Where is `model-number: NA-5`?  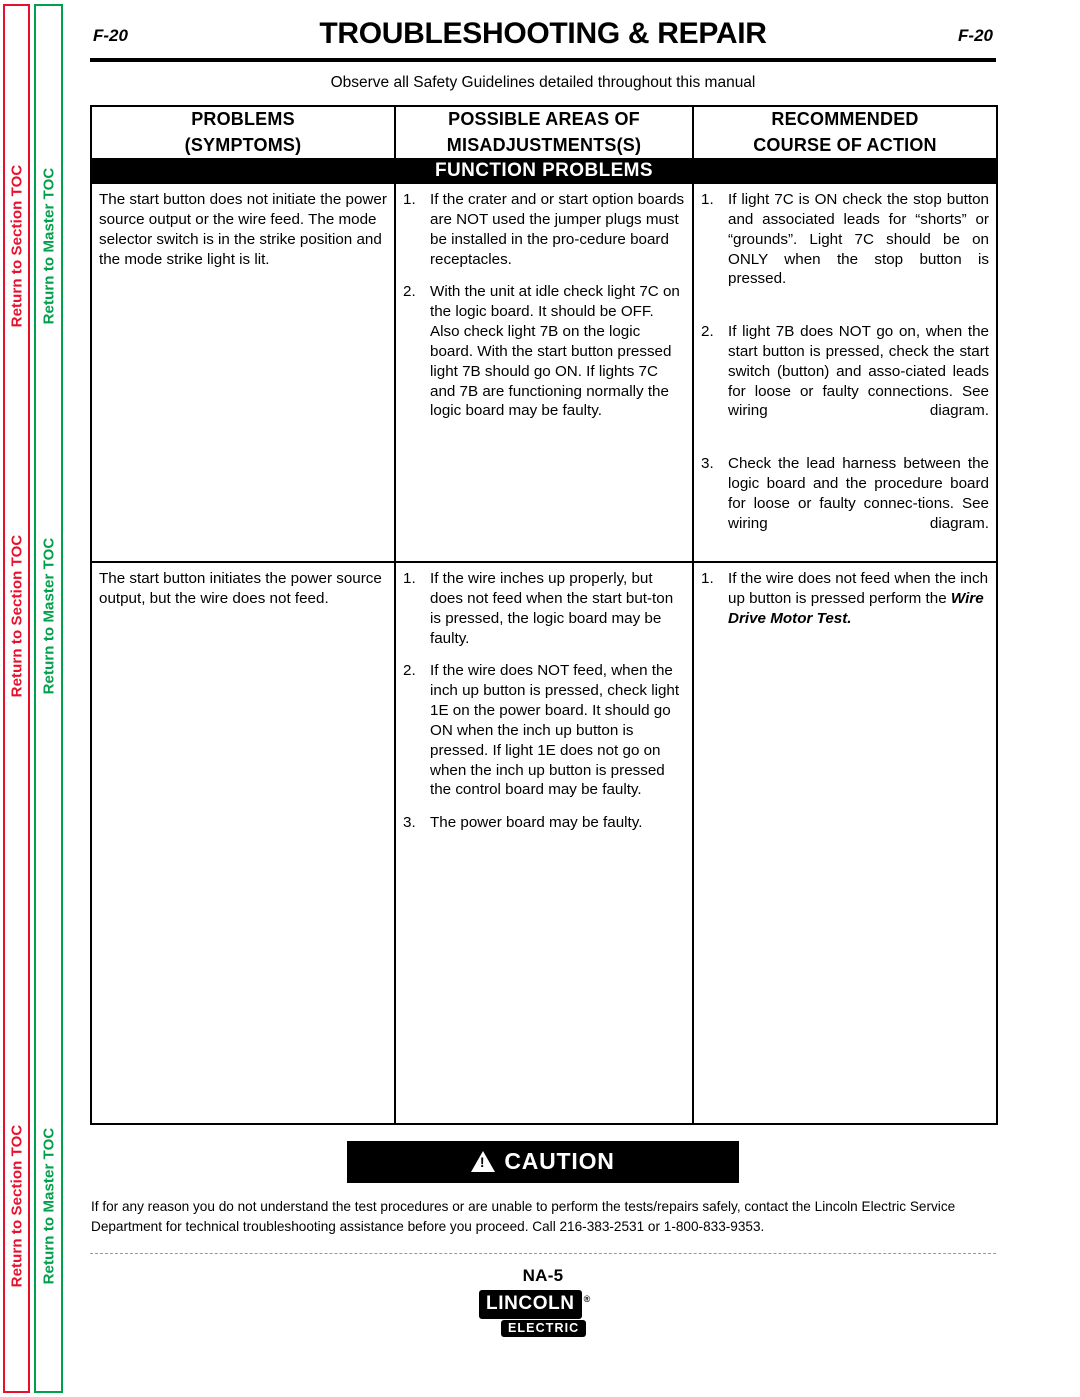 model-number: NA-5 is located at coordinates (543, 1275).